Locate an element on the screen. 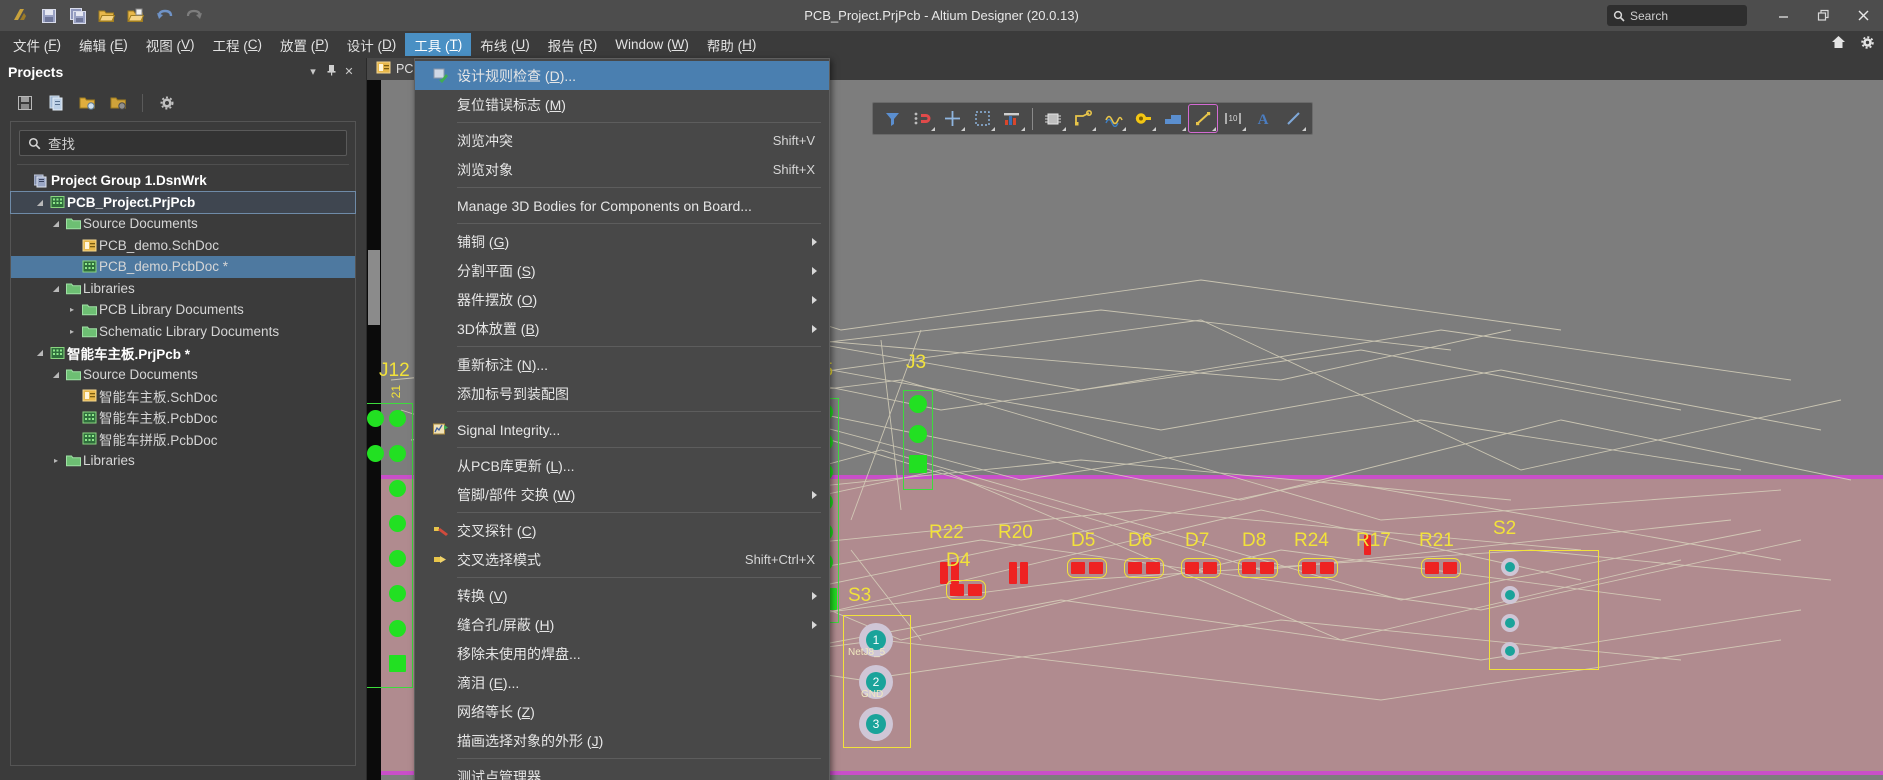 This screenshot has width=1883, height=780. menu-item: 网络等长 (Z) is located at coordinates (622, 711).